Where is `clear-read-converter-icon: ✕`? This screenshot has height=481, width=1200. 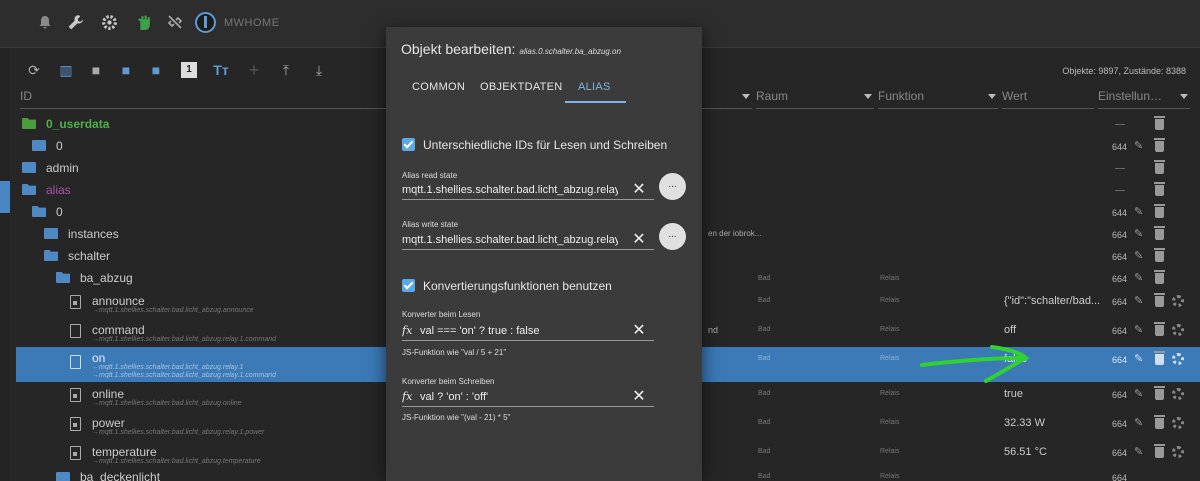 clear-read-converter-icon: ✕ is located at coordinates (639, 331).